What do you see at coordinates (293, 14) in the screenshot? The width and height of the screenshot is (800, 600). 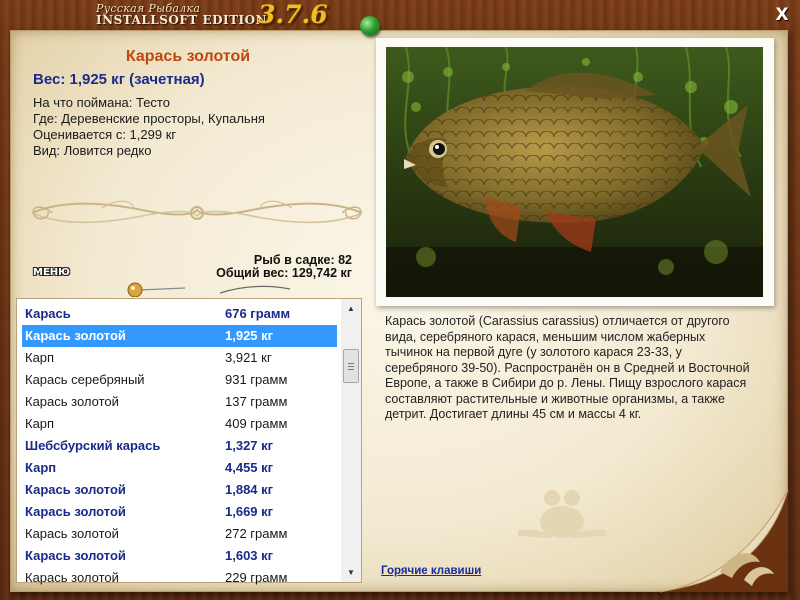 I see `brand-version: 3.7.6` at bounding box center [293, 14].